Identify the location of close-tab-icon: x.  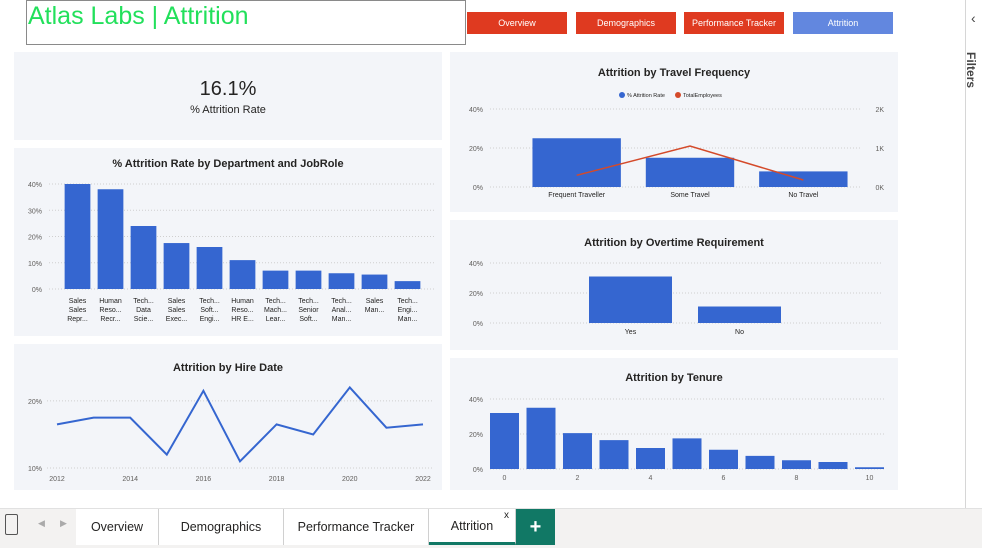
(506, 515).